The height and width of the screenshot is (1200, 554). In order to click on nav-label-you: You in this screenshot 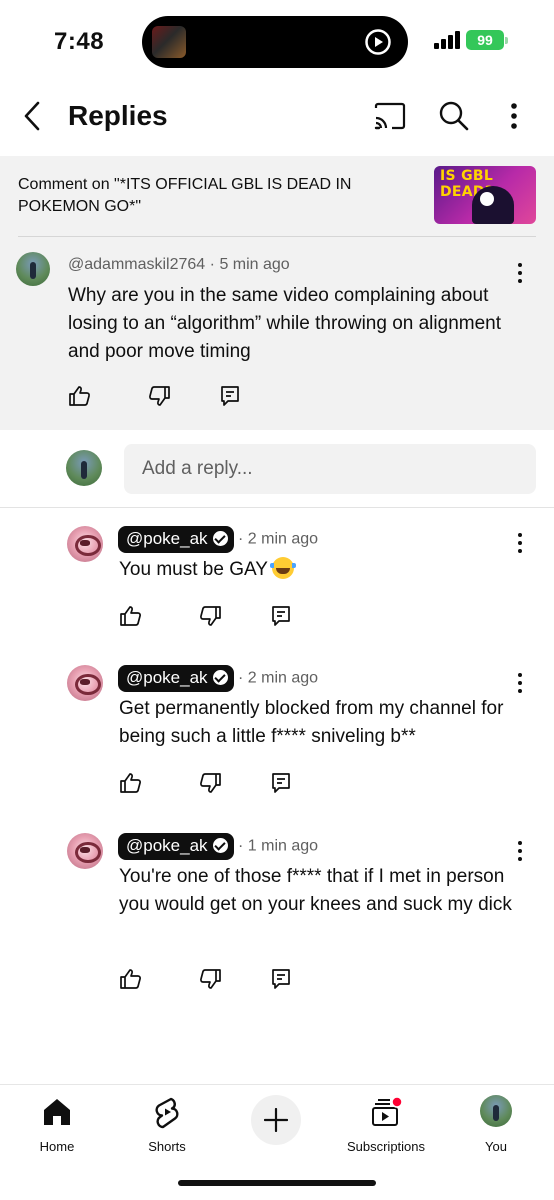, I will do `click(496, 1146)`.